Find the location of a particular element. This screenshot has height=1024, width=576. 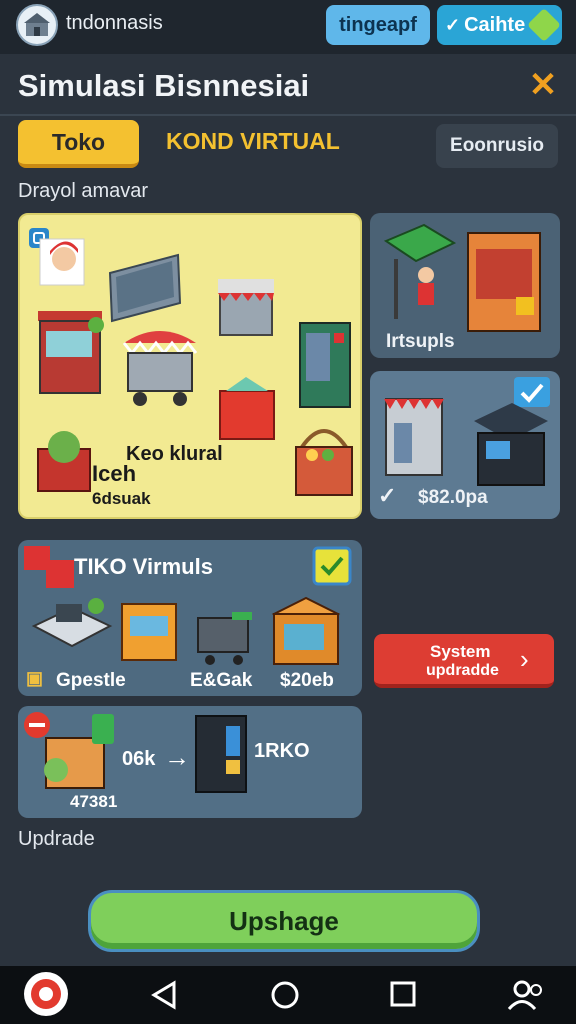

market-stall-gray is located at coordinates (246, 307).